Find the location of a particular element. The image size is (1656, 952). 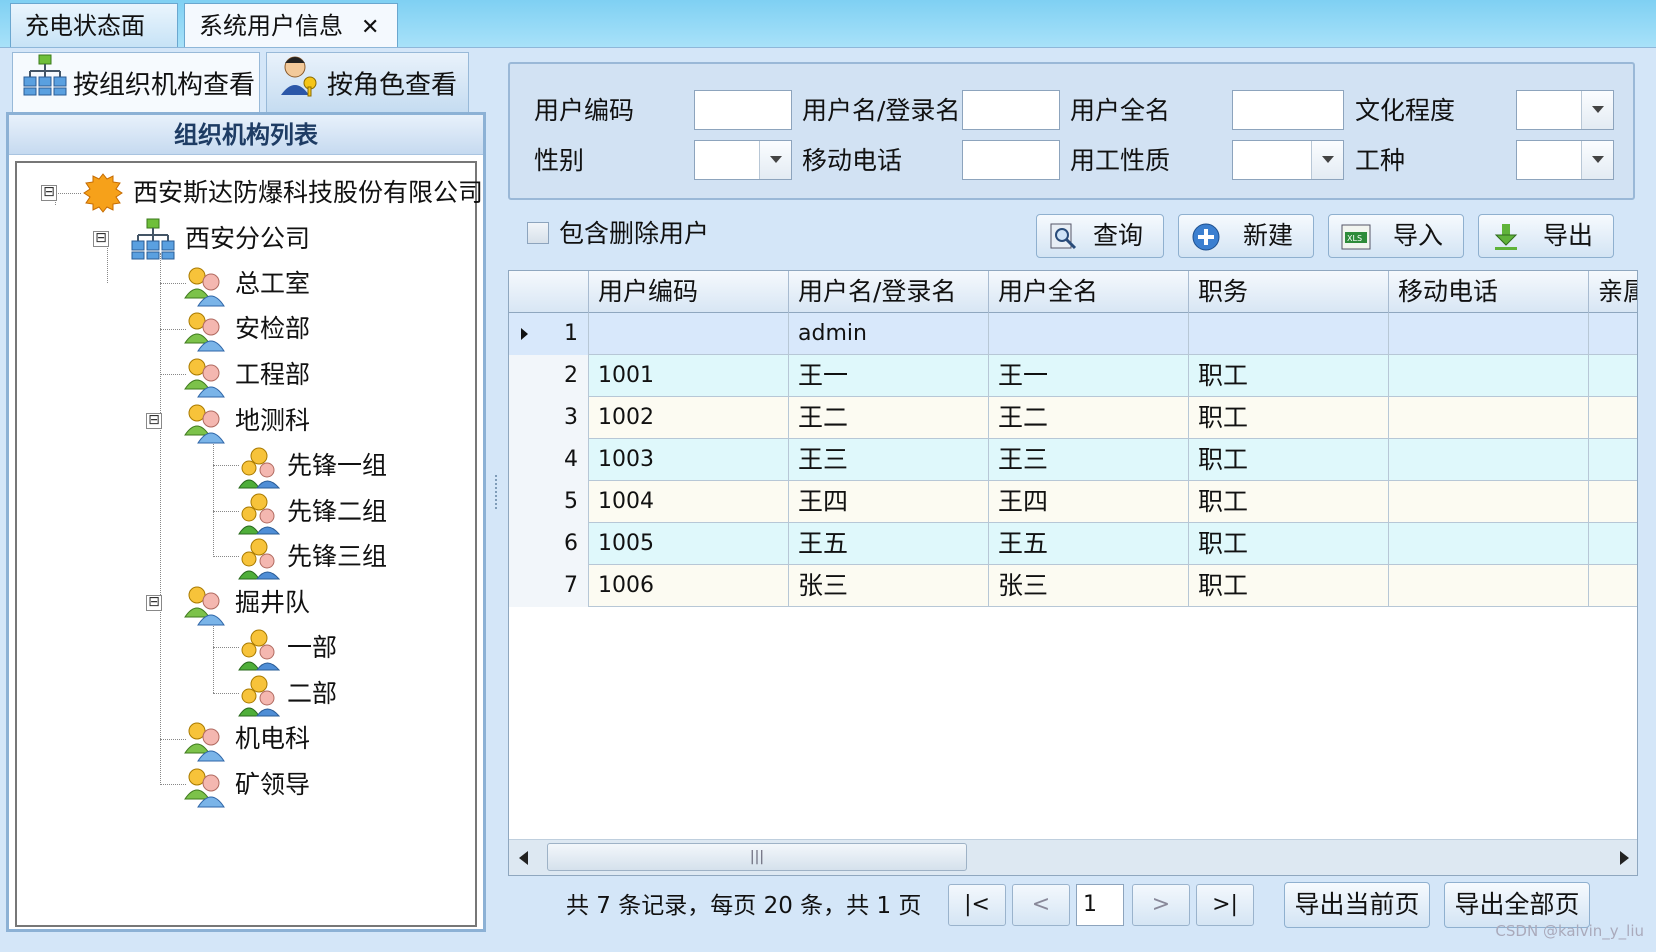

column-header-position: 职务 is located at coordinates (1289, 292).